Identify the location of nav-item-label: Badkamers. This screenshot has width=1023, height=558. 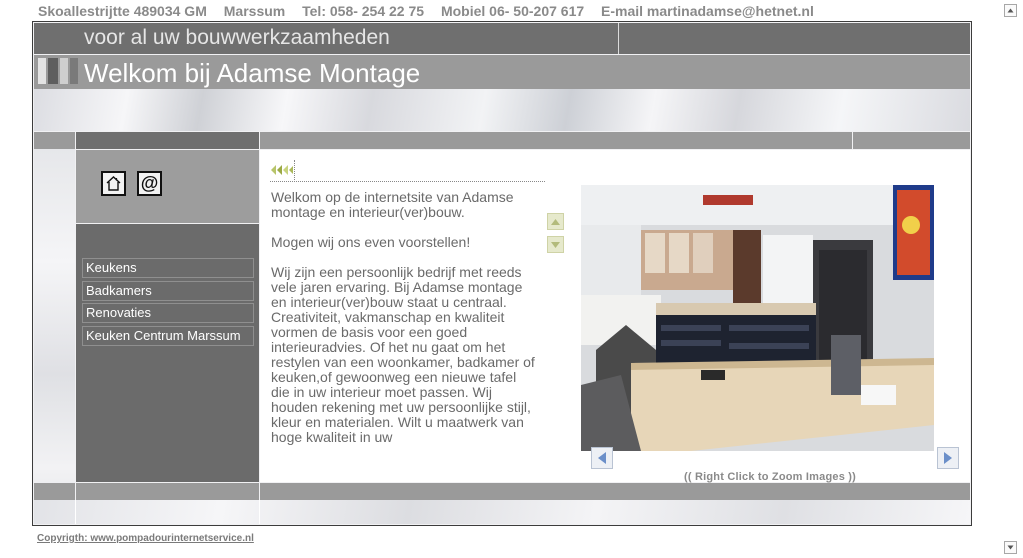
(119, 290).